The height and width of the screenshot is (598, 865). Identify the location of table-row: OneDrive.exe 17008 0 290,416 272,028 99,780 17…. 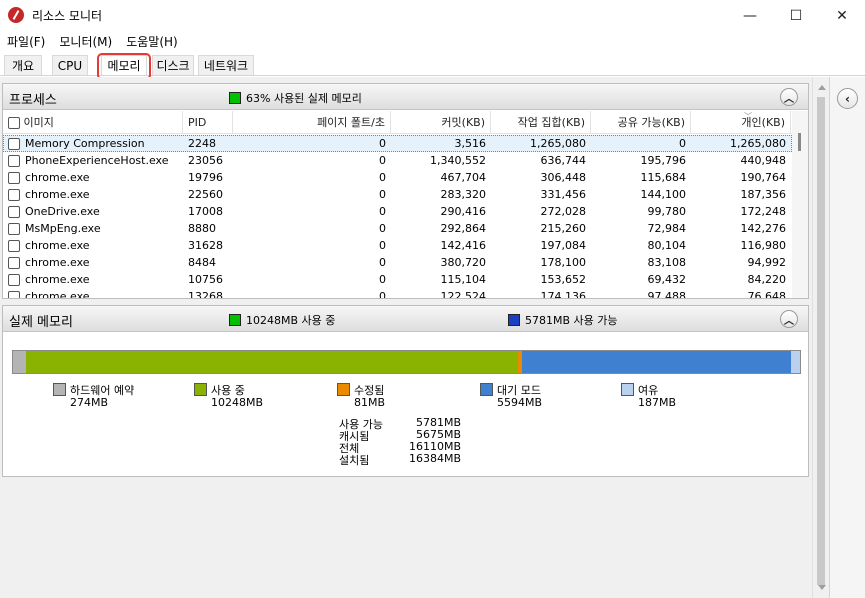
(397, 211).